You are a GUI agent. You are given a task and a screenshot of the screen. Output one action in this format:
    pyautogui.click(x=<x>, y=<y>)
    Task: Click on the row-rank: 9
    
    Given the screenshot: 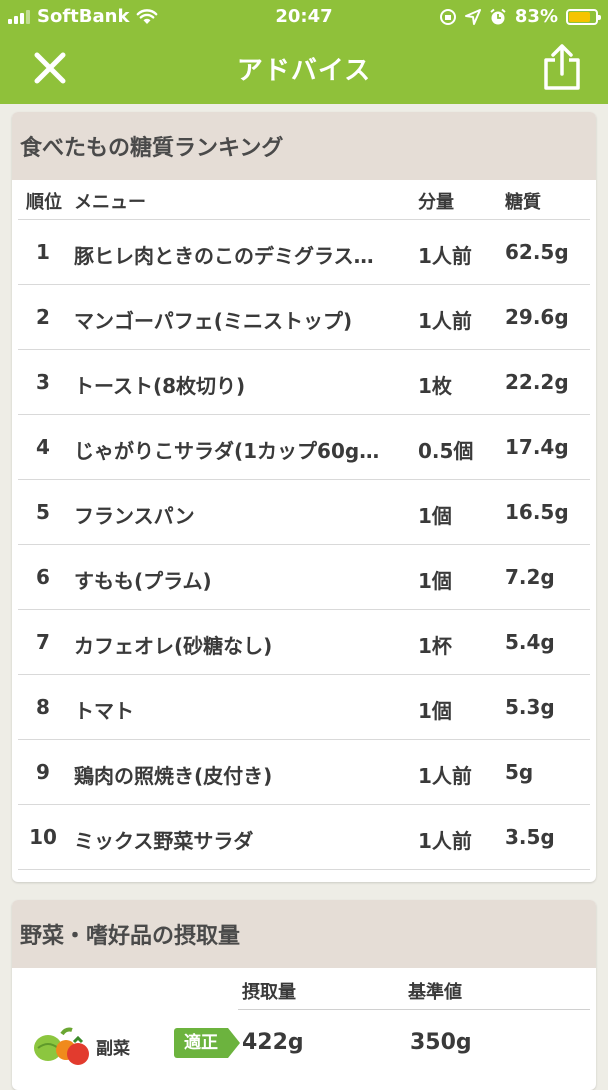 What is the action you would take?
    pyautogui.click(x=43, y=772)
    